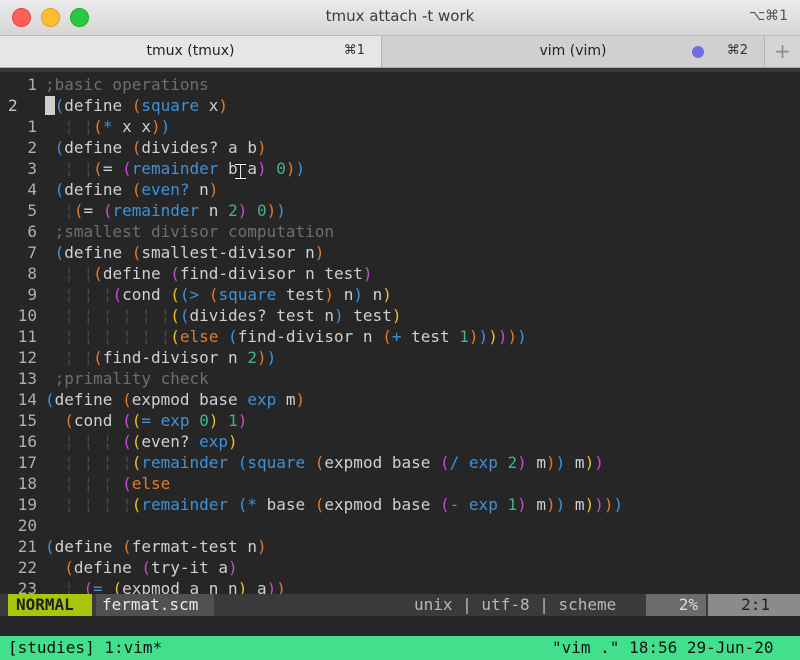 This screenshot has width=800, height=660. I want to click on editor-line: 10 ¦ ¦ ¦ ¦ ¦ ¦((divides? test n) test), so click(400, 315).